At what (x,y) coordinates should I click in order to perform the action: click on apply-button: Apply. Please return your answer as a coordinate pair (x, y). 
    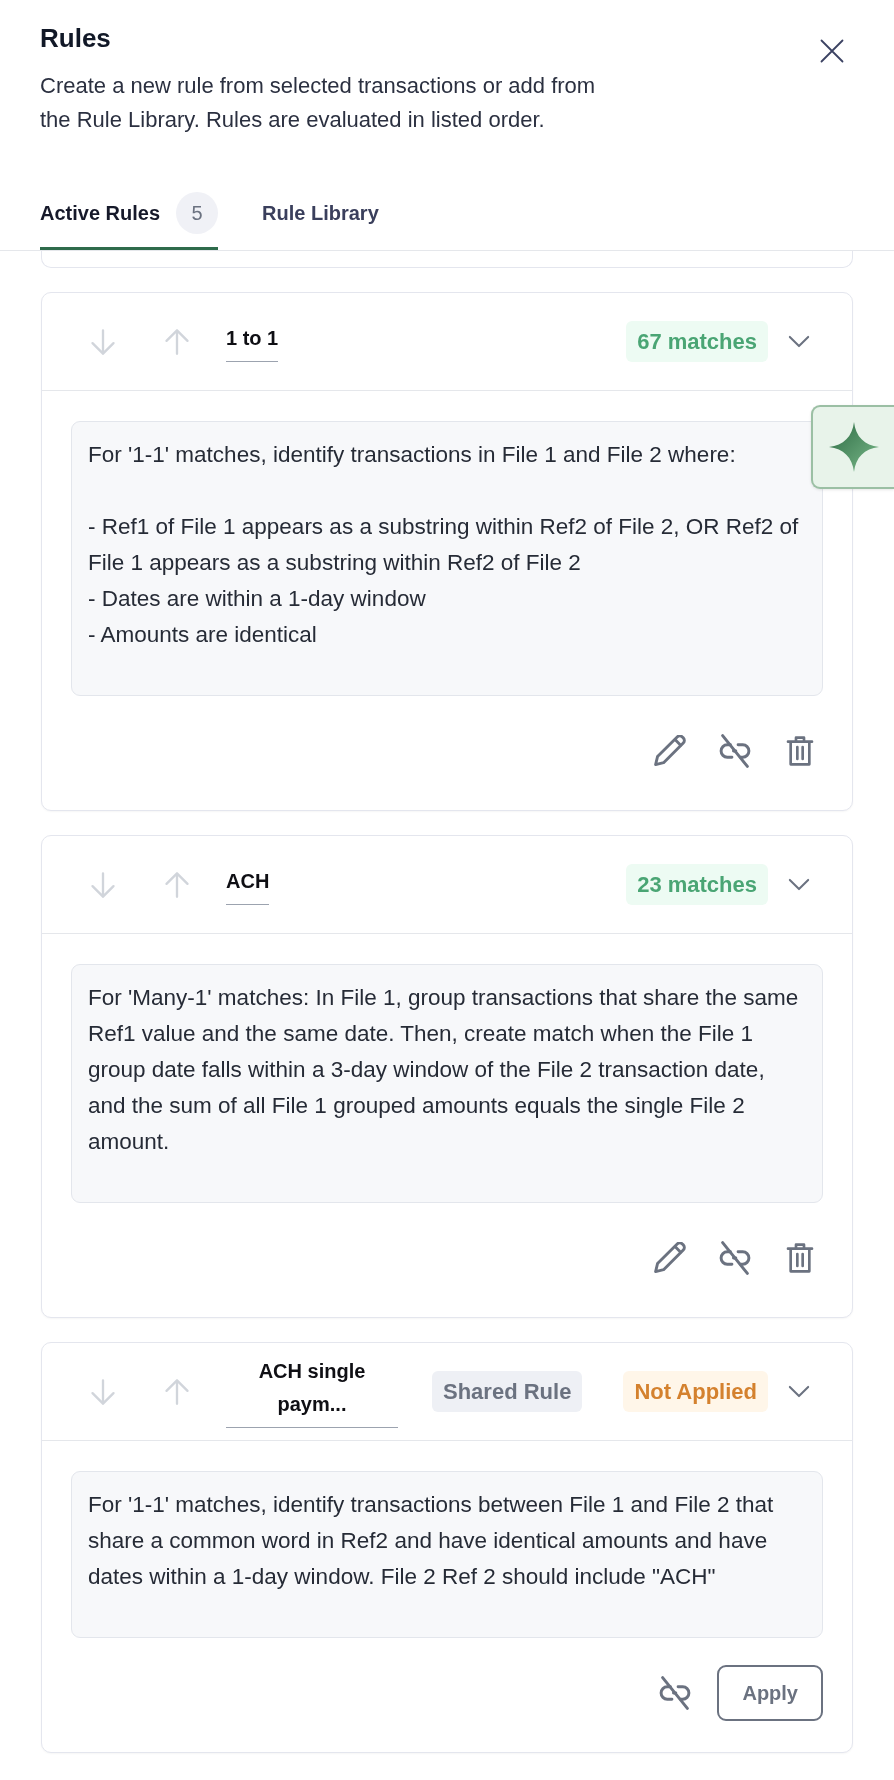
    Looking at the image, I should click on (770, 1693).